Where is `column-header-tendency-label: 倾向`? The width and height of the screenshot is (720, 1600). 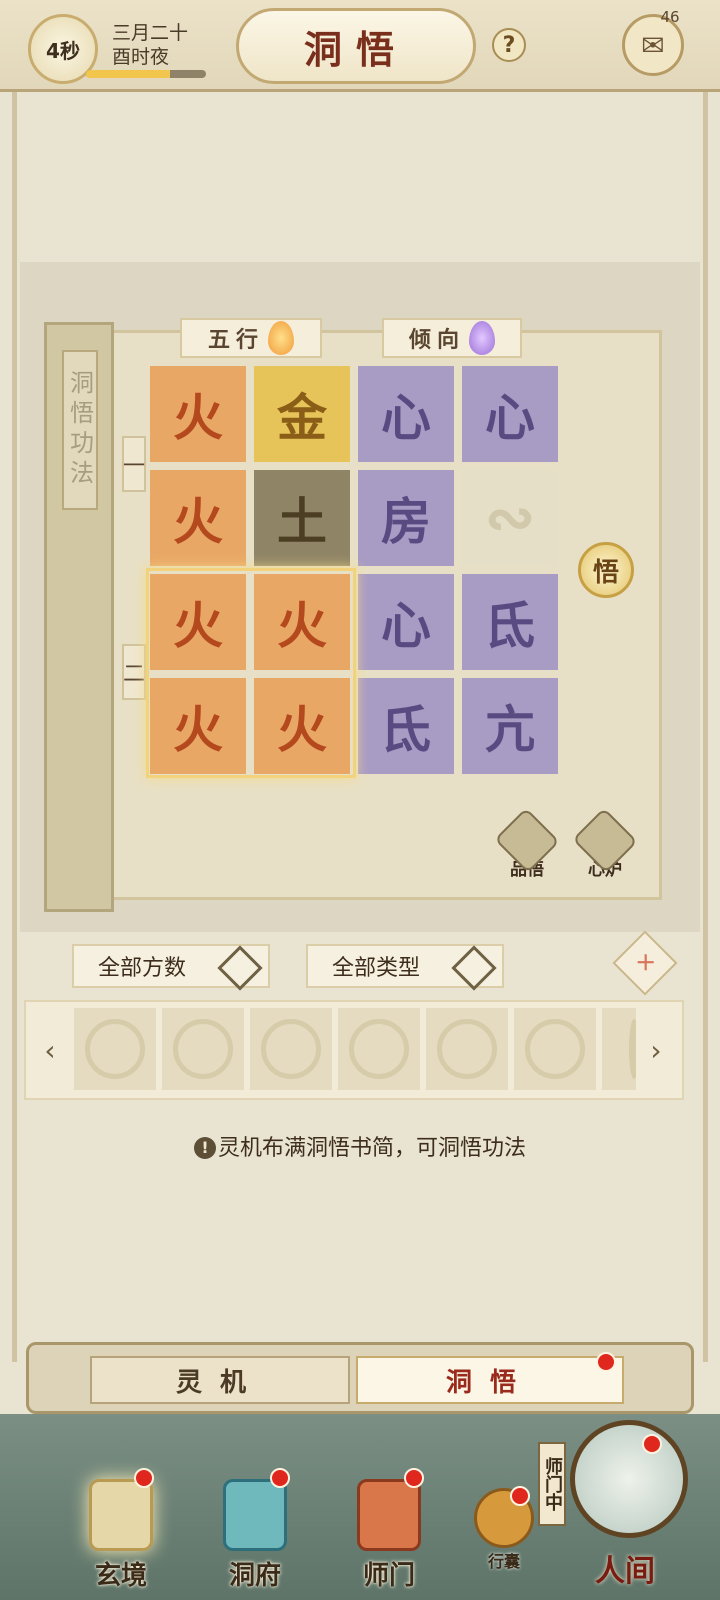 column-header-tendency-label: 倾向 is located at coordinates (436, 340).